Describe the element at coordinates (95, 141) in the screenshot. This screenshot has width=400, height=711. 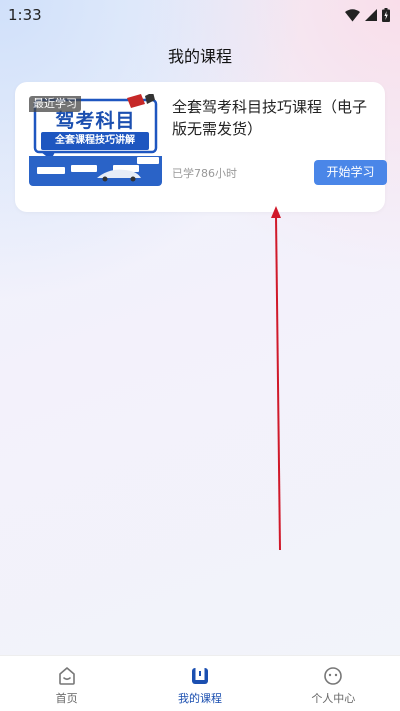
I see `cover-subtitle: 全套课程技巧讲解` at that location.